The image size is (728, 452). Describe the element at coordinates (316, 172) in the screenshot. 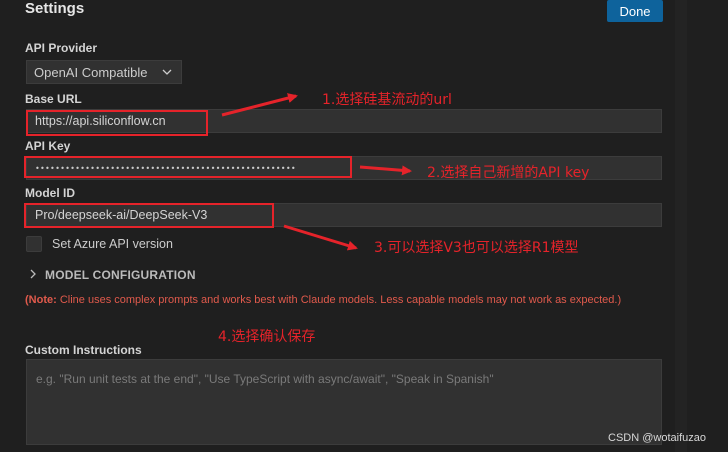

I see `annotation-arrows` at that location.